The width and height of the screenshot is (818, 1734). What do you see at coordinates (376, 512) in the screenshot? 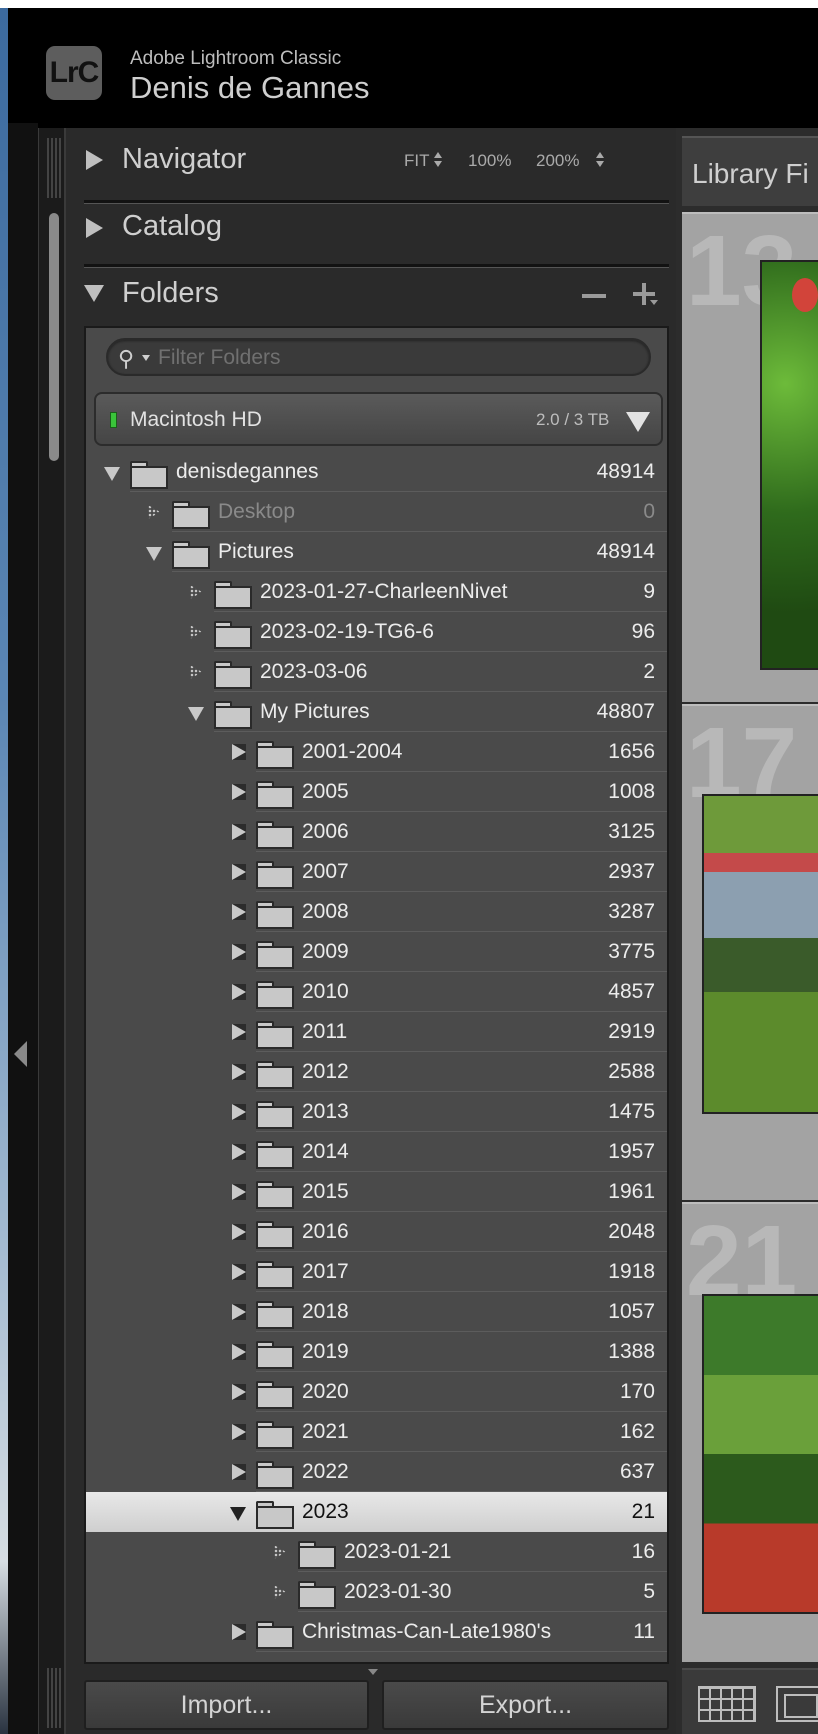
I see `folder-row: Desktop 0` at bounding box center [376, 512].